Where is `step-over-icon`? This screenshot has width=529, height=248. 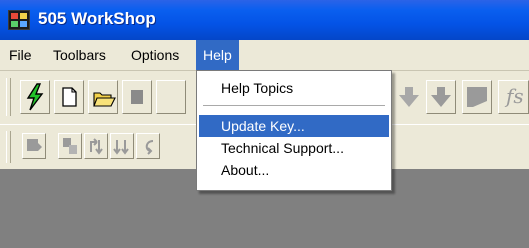
step-over-icon is located at coordinates (121, 147).